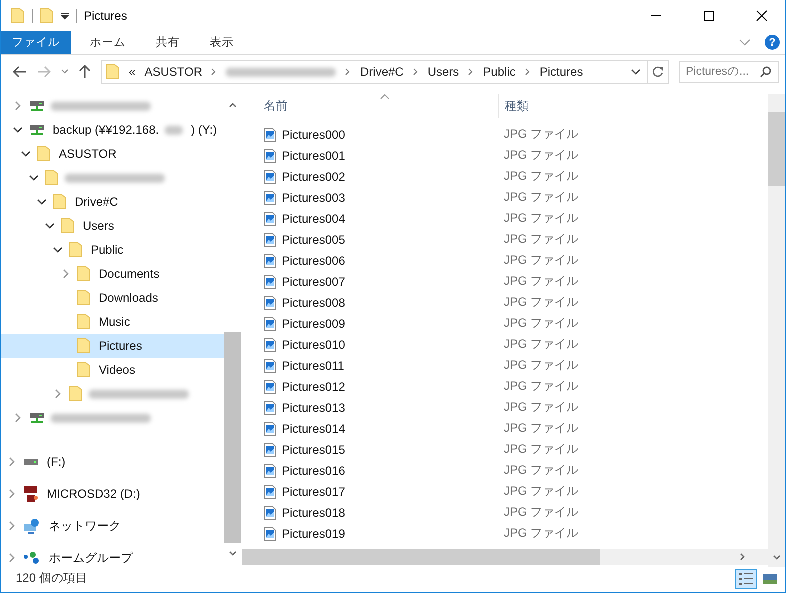  I want to click on folder-icon, so click(76, 250).